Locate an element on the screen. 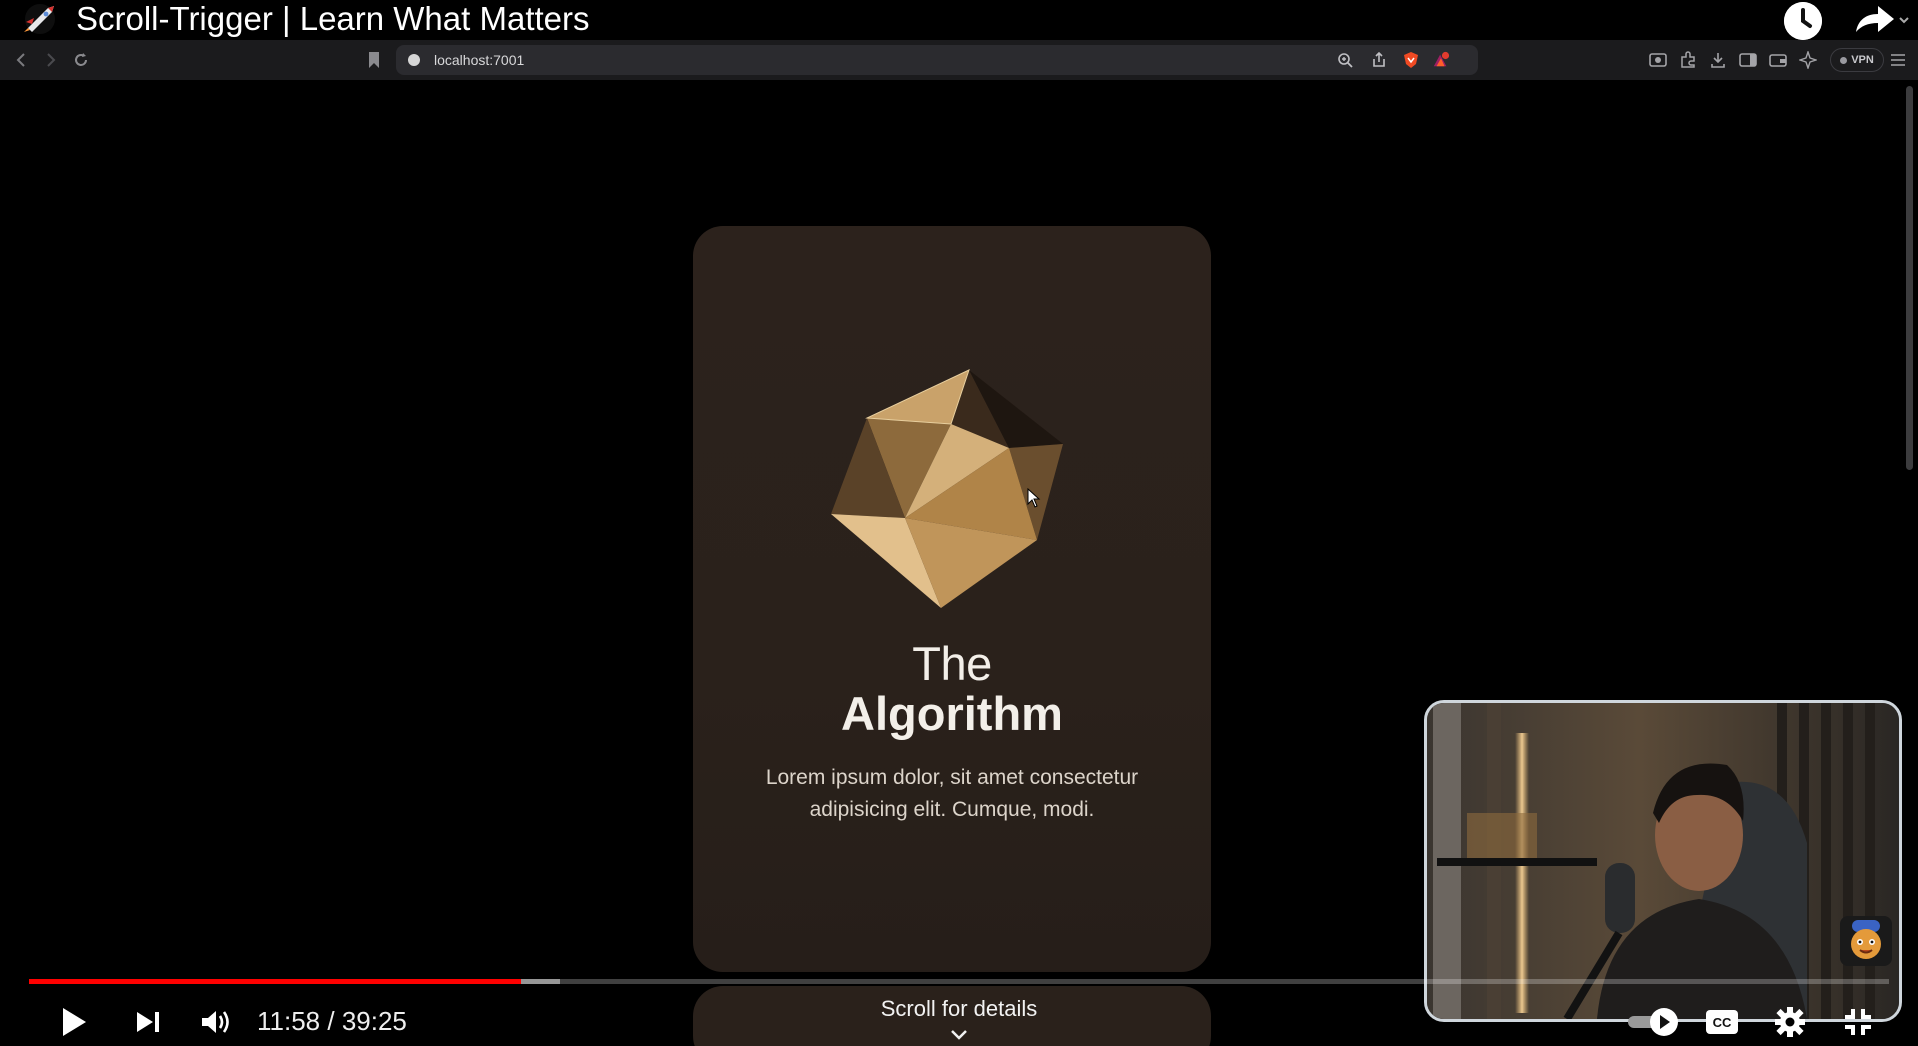 This screenshot has height=1046, width=1918. forward-icon is located at coordinates (51, 60).